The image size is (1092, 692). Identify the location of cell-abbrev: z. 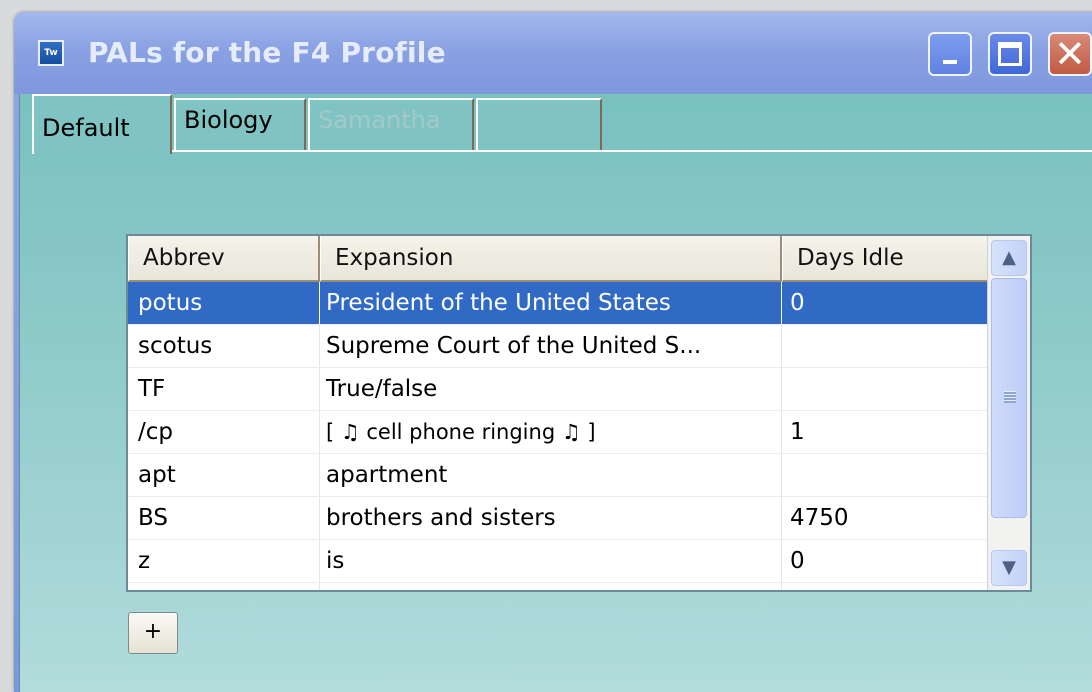
(224, 561).